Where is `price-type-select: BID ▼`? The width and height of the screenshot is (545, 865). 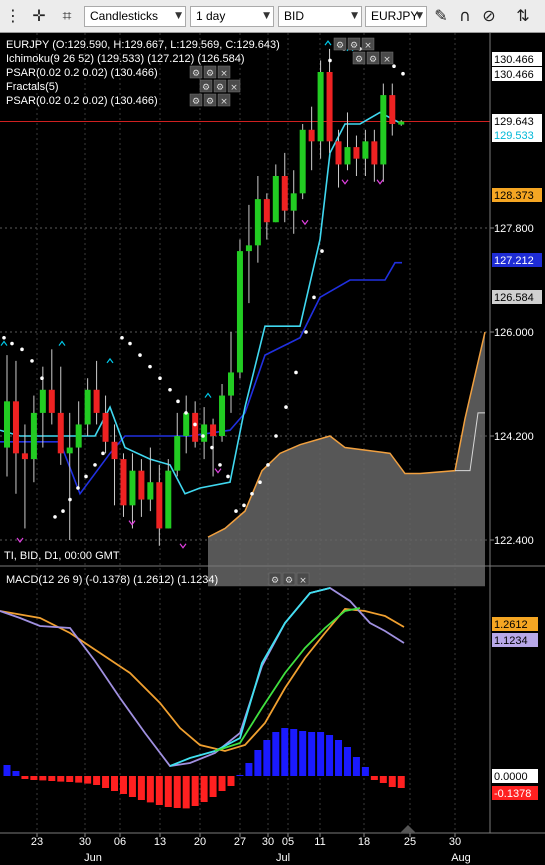
price-type-select: BID ▼ is located at coordinates (320, 16).